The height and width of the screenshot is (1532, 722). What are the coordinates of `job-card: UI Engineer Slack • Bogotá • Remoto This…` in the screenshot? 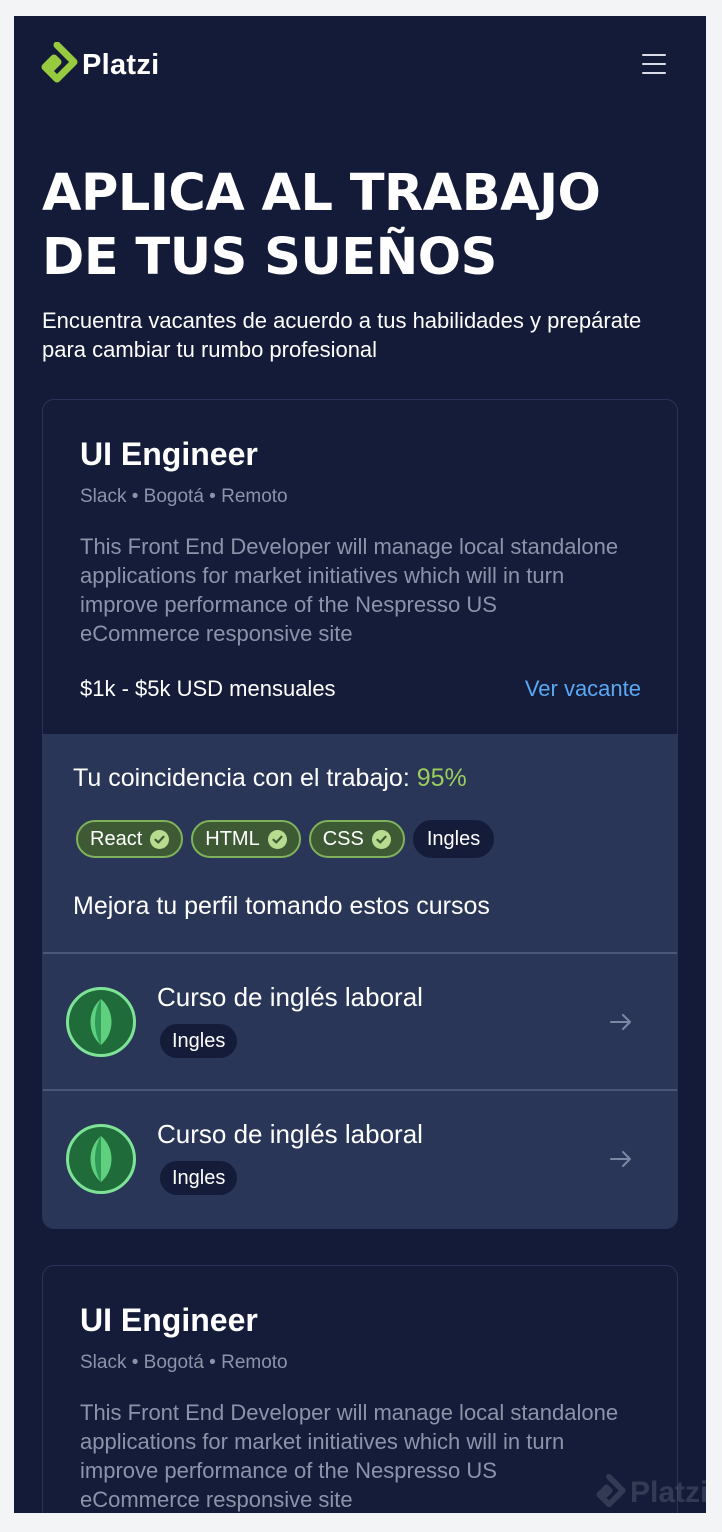 It's located at (360, 1389).